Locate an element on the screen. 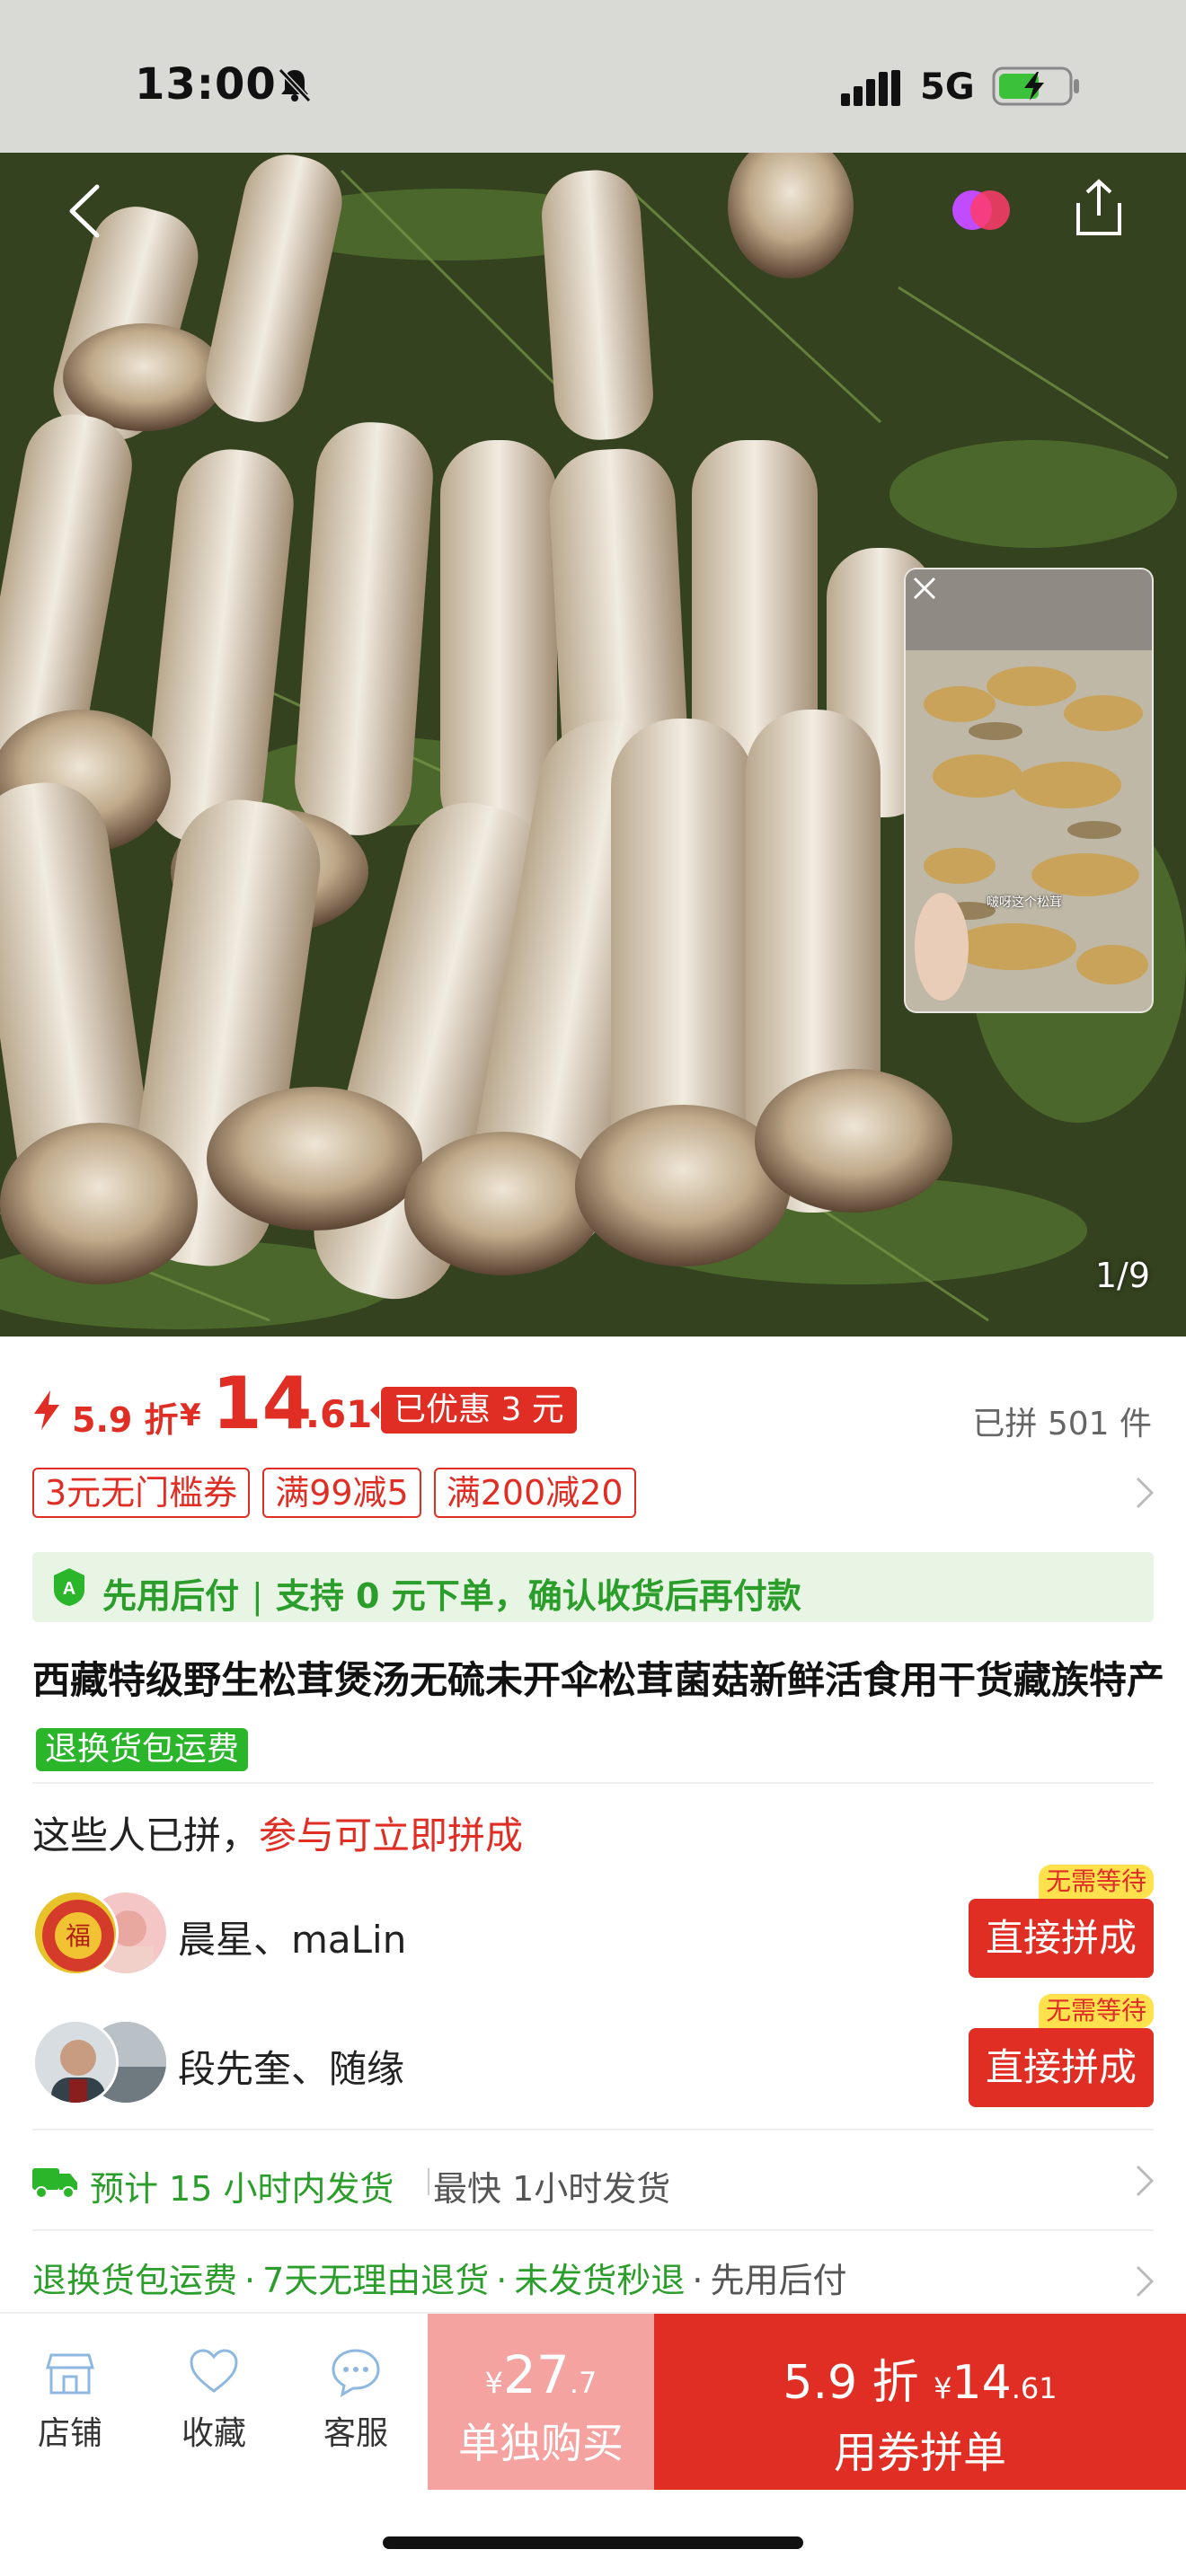 The width and height of the screenshot is (1186, 2576). pay-later-banner: A 先用后付 | 支持 0 元下单，确认收货后再付款 is located at coordinates (593, 1587).